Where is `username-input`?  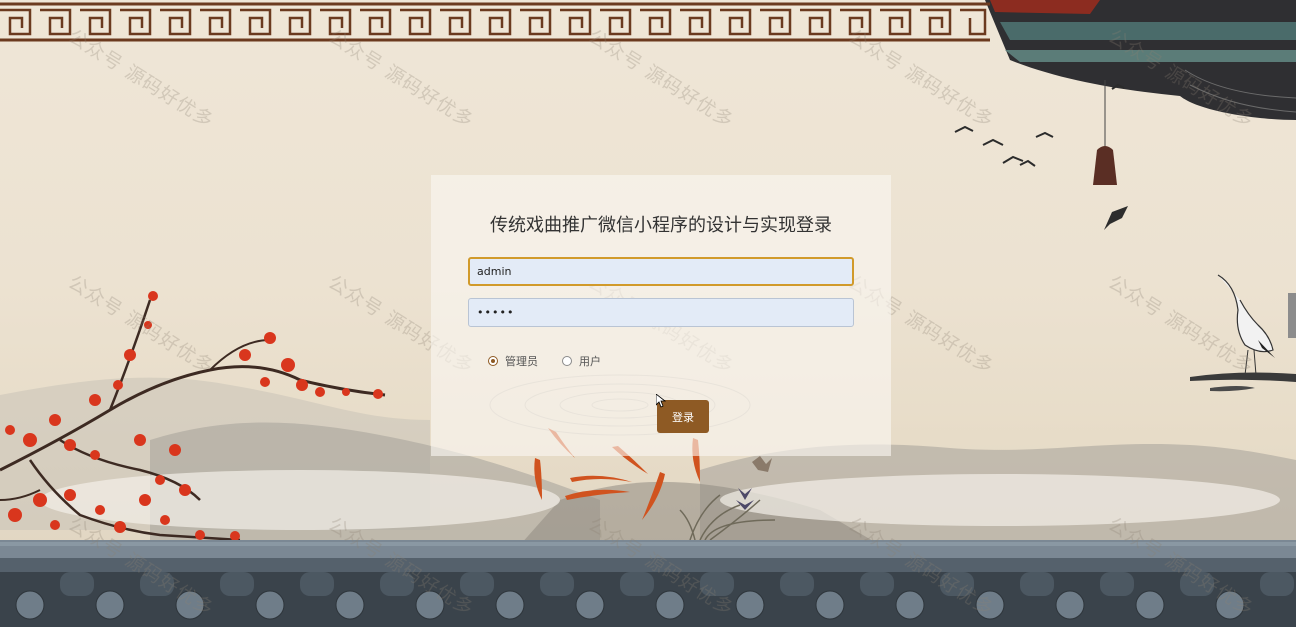 username-input is located at coordinates (661, 271).